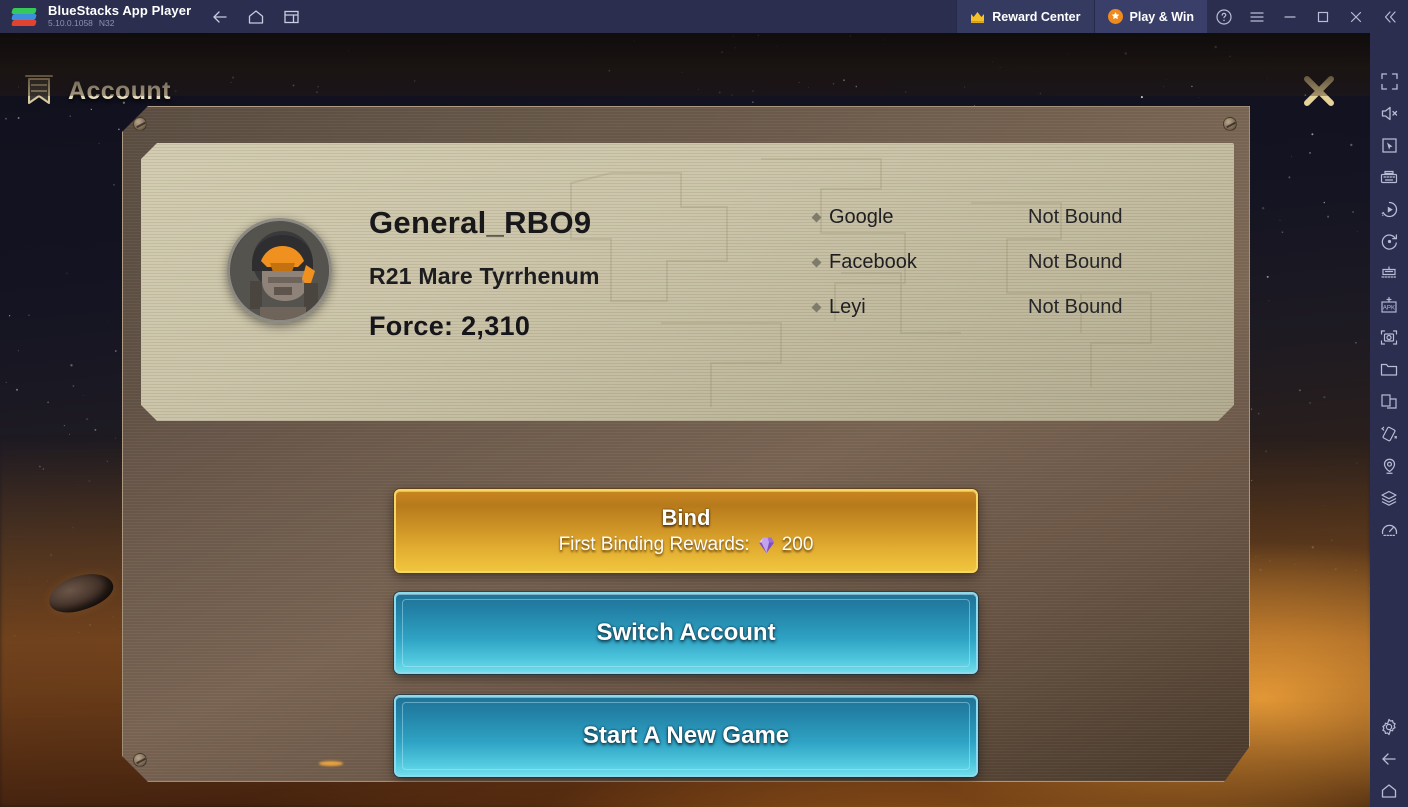 This screenshot has width=1408, height=807. What do you see at coordinates (1389, 145) in the screenshot?
I see `cursor-pointer-icon` at bounding box center [1389, 145].